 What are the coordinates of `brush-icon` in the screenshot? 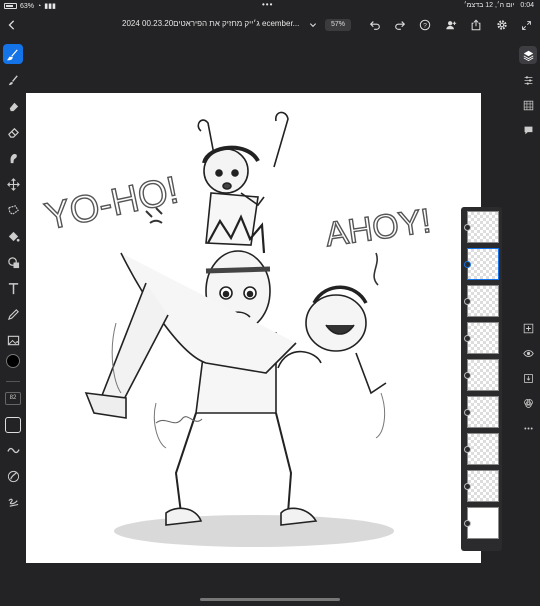 It's located at (12, 54).